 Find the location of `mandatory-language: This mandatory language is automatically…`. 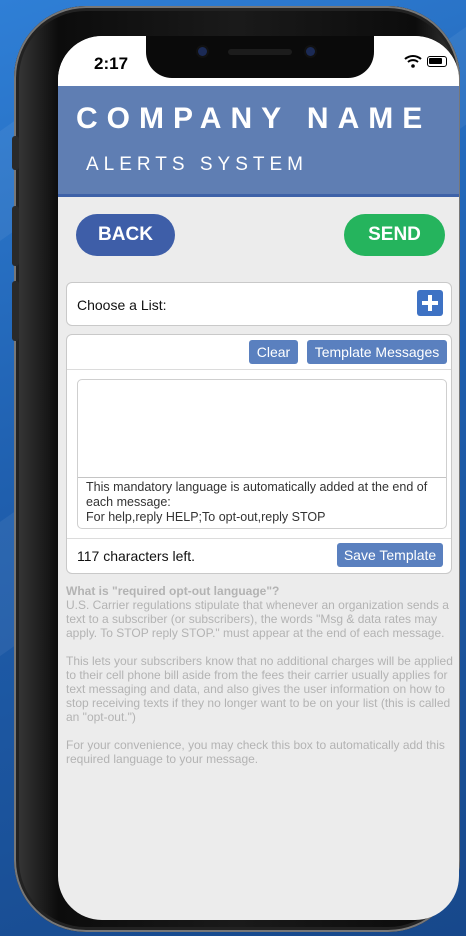

mandatory-language: This mandatory language is automatically… is located at coordinates (265, 502).